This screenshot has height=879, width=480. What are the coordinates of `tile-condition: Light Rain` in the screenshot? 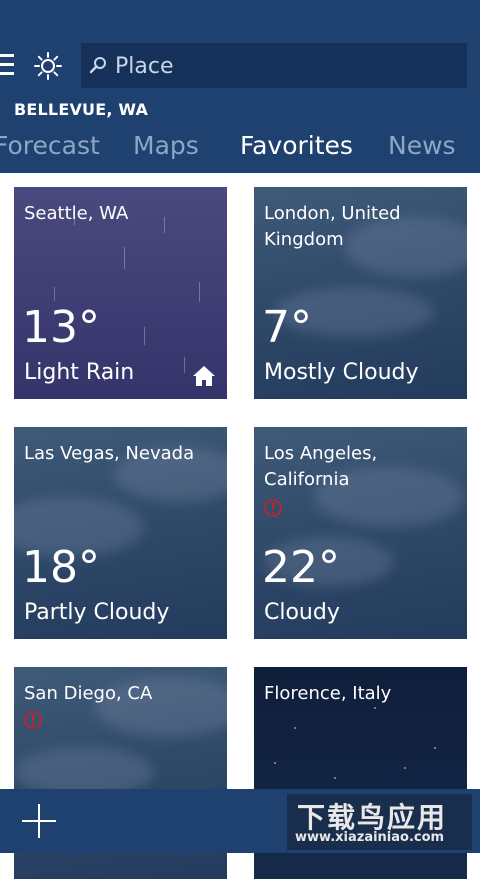 It's located at (79, 372).